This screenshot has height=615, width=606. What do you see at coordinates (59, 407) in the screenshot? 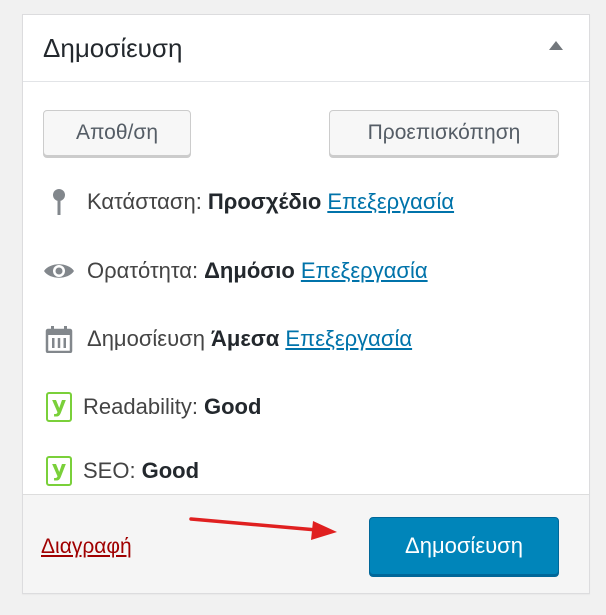
I see `yoast-readability-icon: y` at bounding box center [59, 407].